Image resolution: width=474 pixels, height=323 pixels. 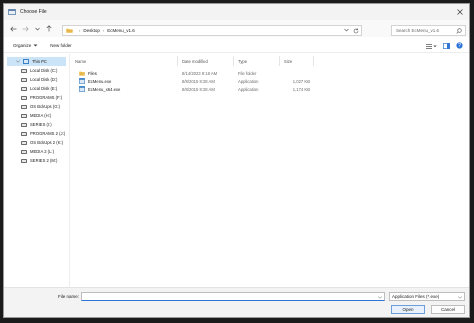 What do you see at coordinates (236, 46) in the screenshot?
I see `command-bar: Organize New folder ?` at bounding box center [236, 46].